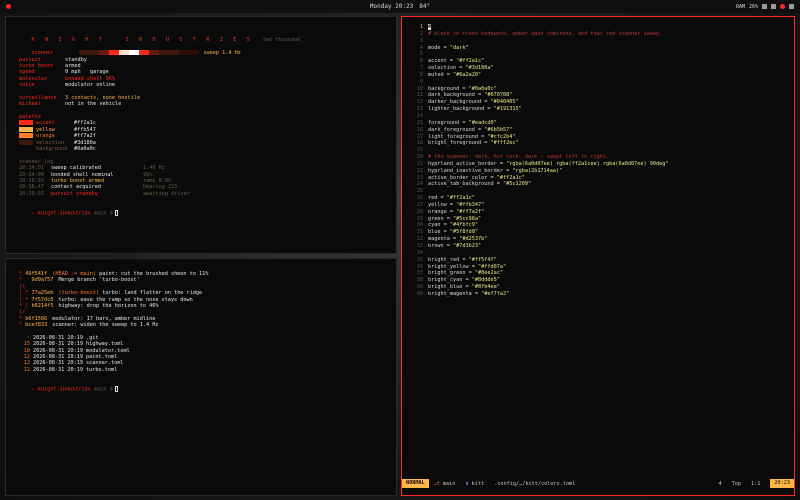 This screenshot has height=500, width=800. I want to click on shell-prompt-2: › knight-industries main $, so click(201, 386).